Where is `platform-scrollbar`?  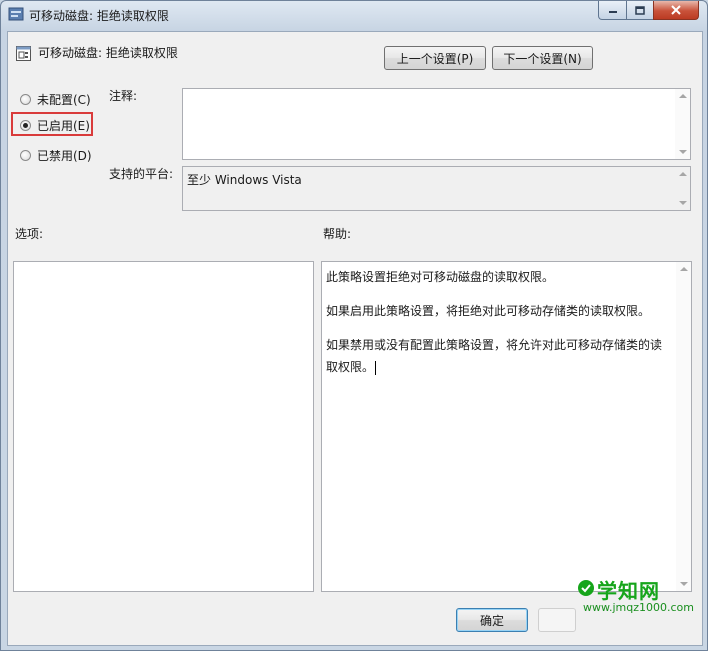 platform-scrollbar is located at coordinates (682, 188).